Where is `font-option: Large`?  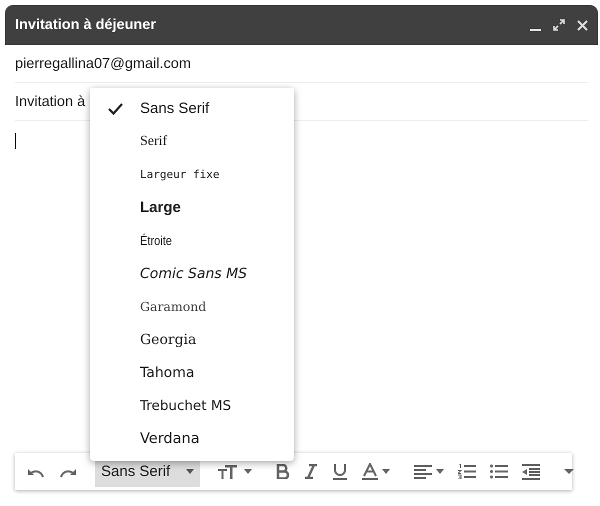 font-option: Large is located at coordinates (192, 207).